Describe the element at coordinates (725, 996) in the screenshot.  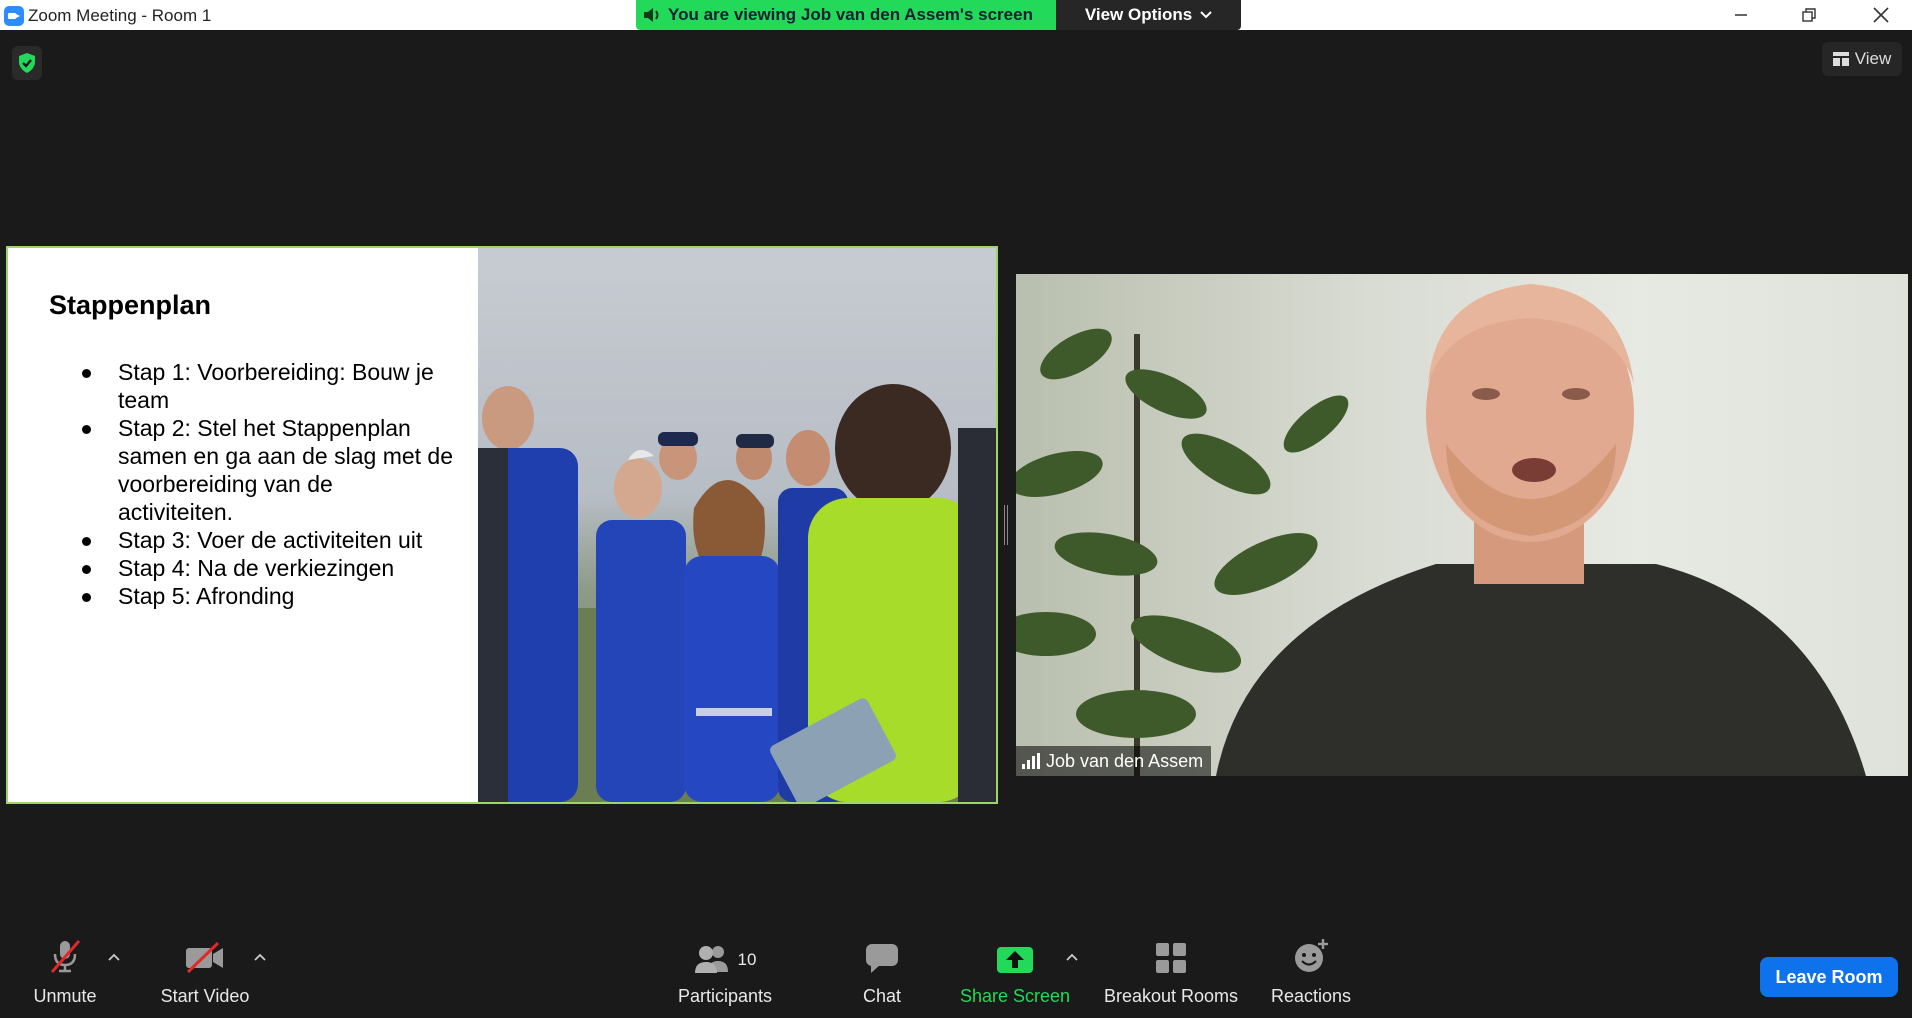
I see `participants-label: Participants` at that location.